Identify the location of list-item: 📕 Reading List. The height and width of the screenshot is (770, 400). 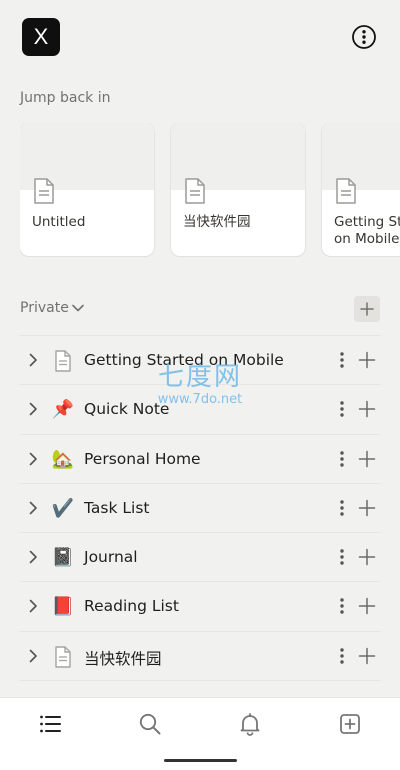
(200, 605).